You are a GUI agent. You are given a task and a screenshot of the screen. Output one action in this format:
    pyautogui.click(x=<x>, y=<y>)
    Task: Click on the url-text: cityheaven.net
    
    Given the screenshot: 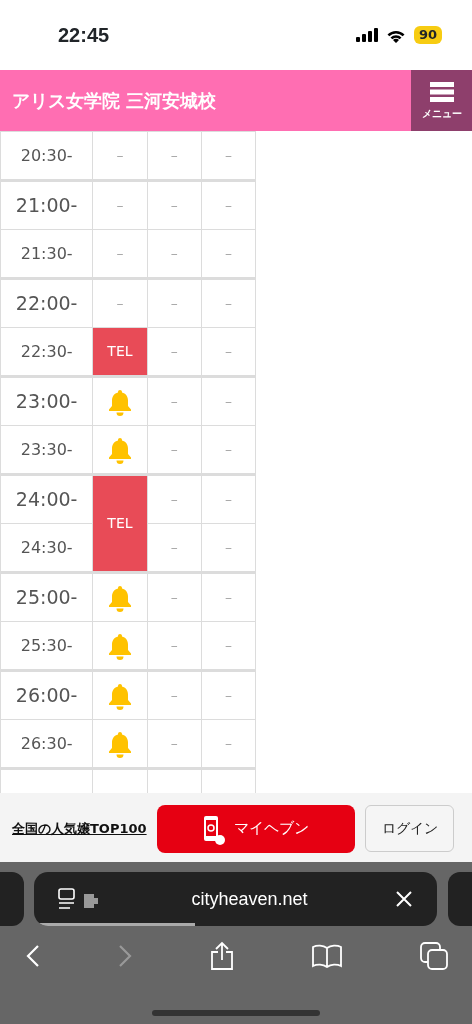 What is the action you would take?
    pyautogui.click(x=249, y=899)
    